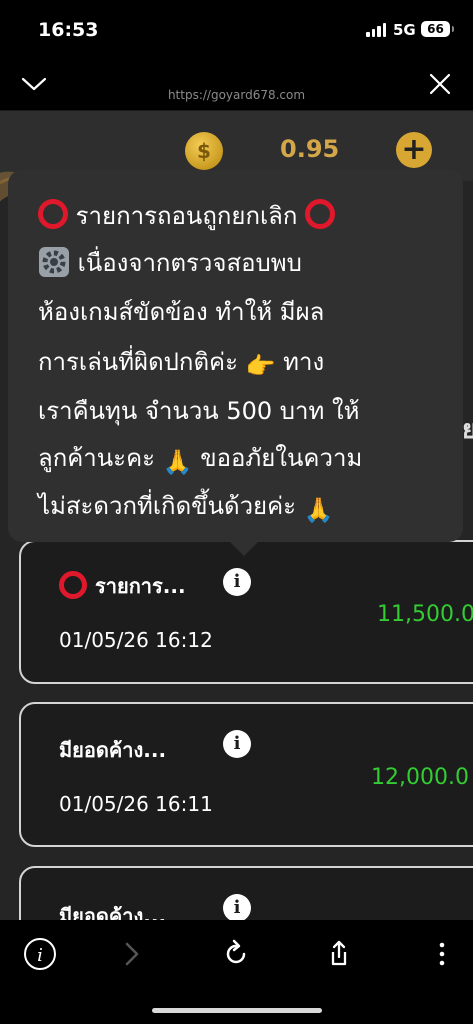 This screenshot has width=473, height=1024. What do you see at coordinates (236, 95) in the screenshot?
I see `url-label: https://goyard678.com` at bounding box center [236, 95].